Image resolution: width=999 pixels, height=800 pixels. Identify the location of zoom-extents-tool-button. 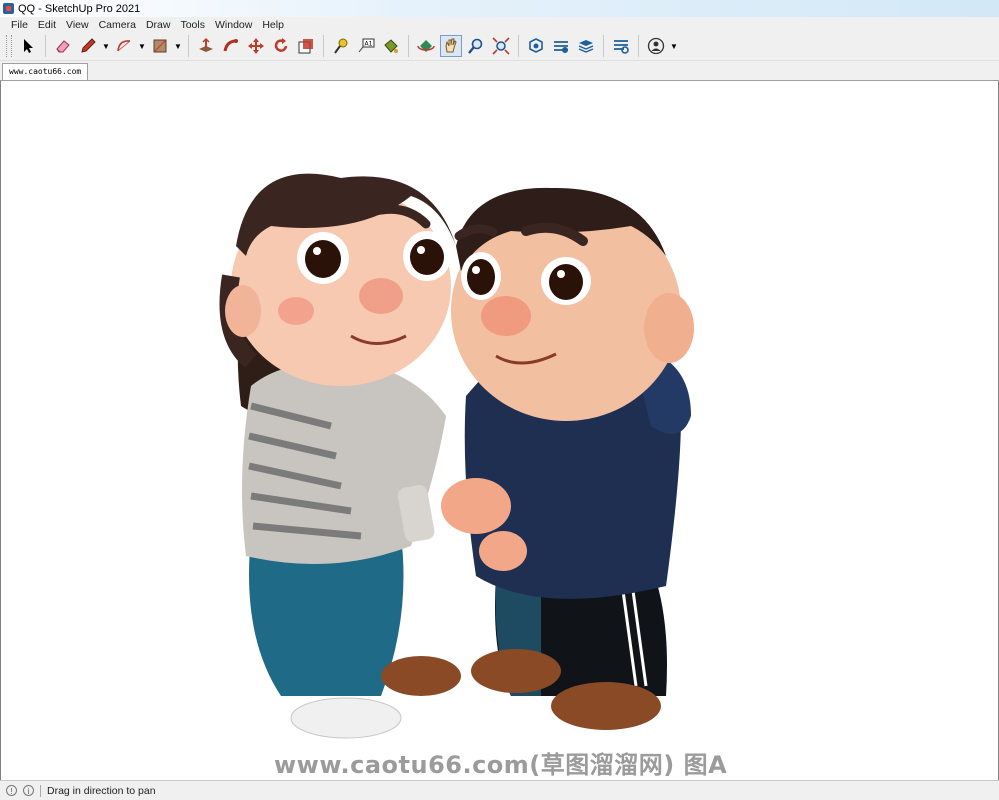
(501, 46).